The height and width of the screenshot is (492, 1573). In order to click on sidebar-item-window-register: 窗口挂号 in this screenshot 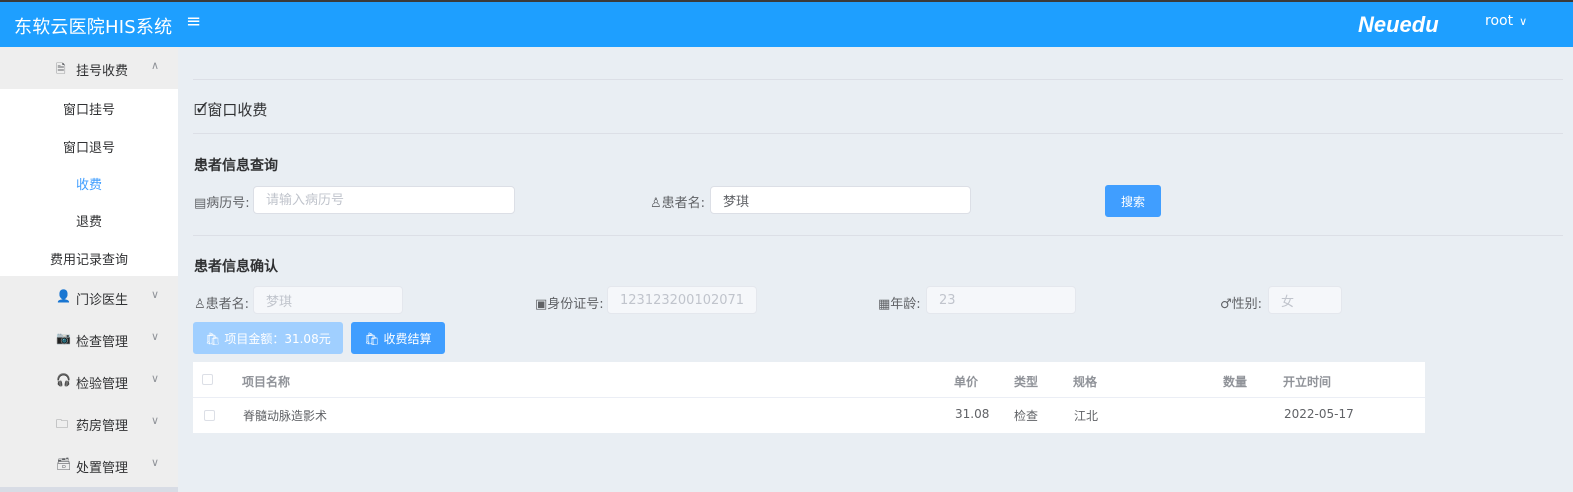, I will do `click(89, 108)`.